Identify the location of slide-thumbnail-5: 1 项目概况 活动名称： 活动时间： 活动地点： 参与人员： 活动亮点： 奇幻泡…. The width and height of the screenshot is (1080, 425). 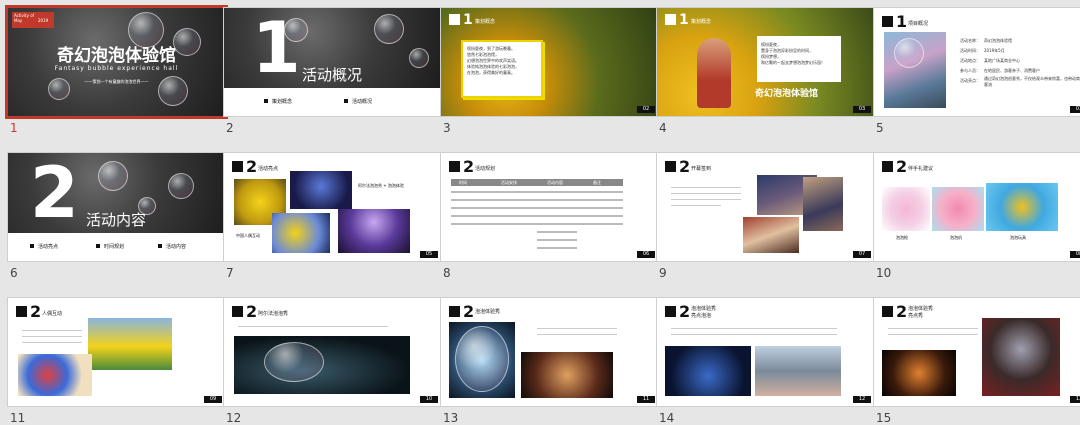
(977, 77).